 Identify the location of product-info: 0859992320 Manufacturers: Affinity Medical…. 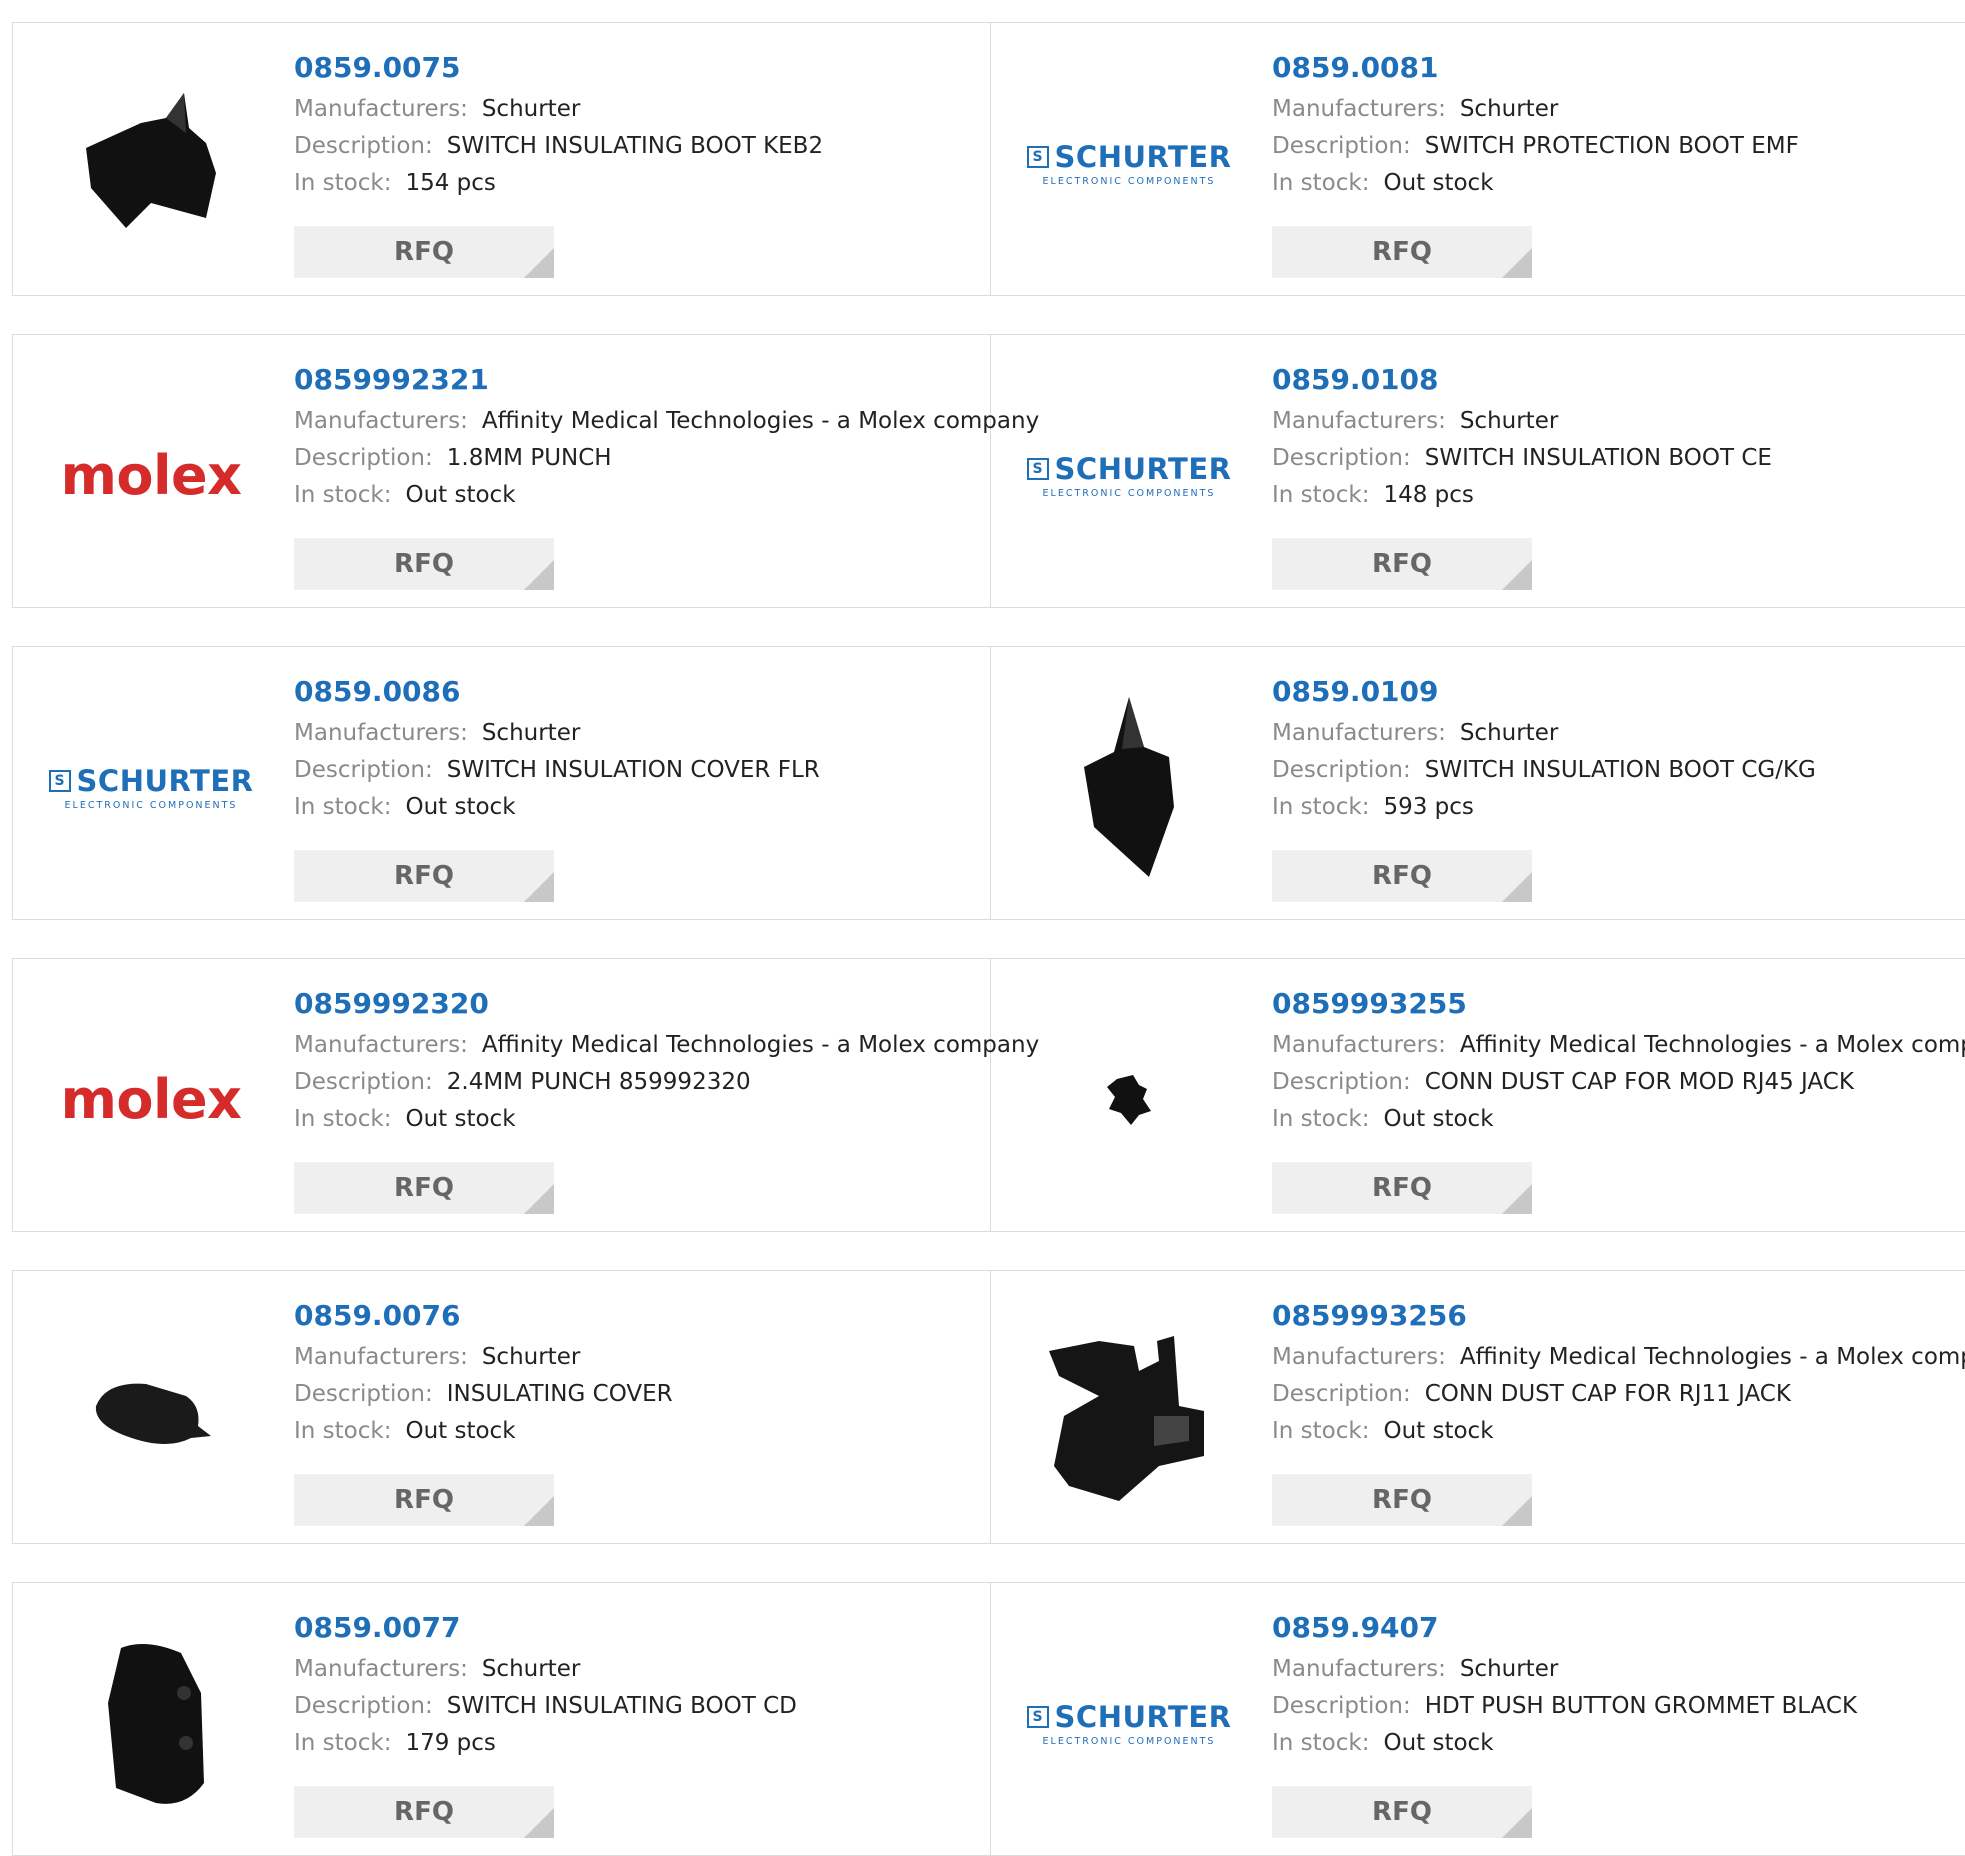
(666, 1062).